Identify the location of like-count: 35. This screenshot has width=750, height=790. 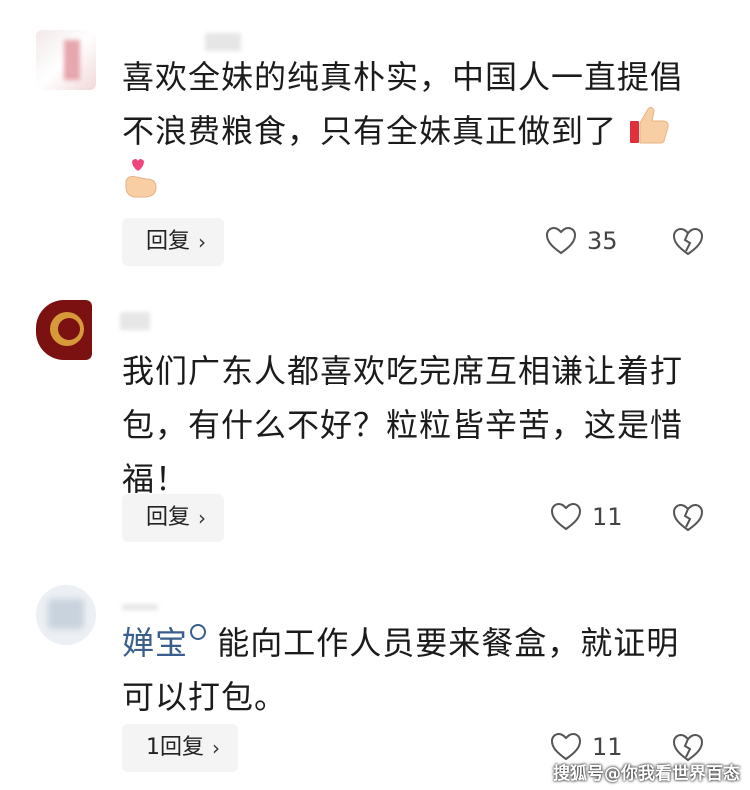
(602, 241).